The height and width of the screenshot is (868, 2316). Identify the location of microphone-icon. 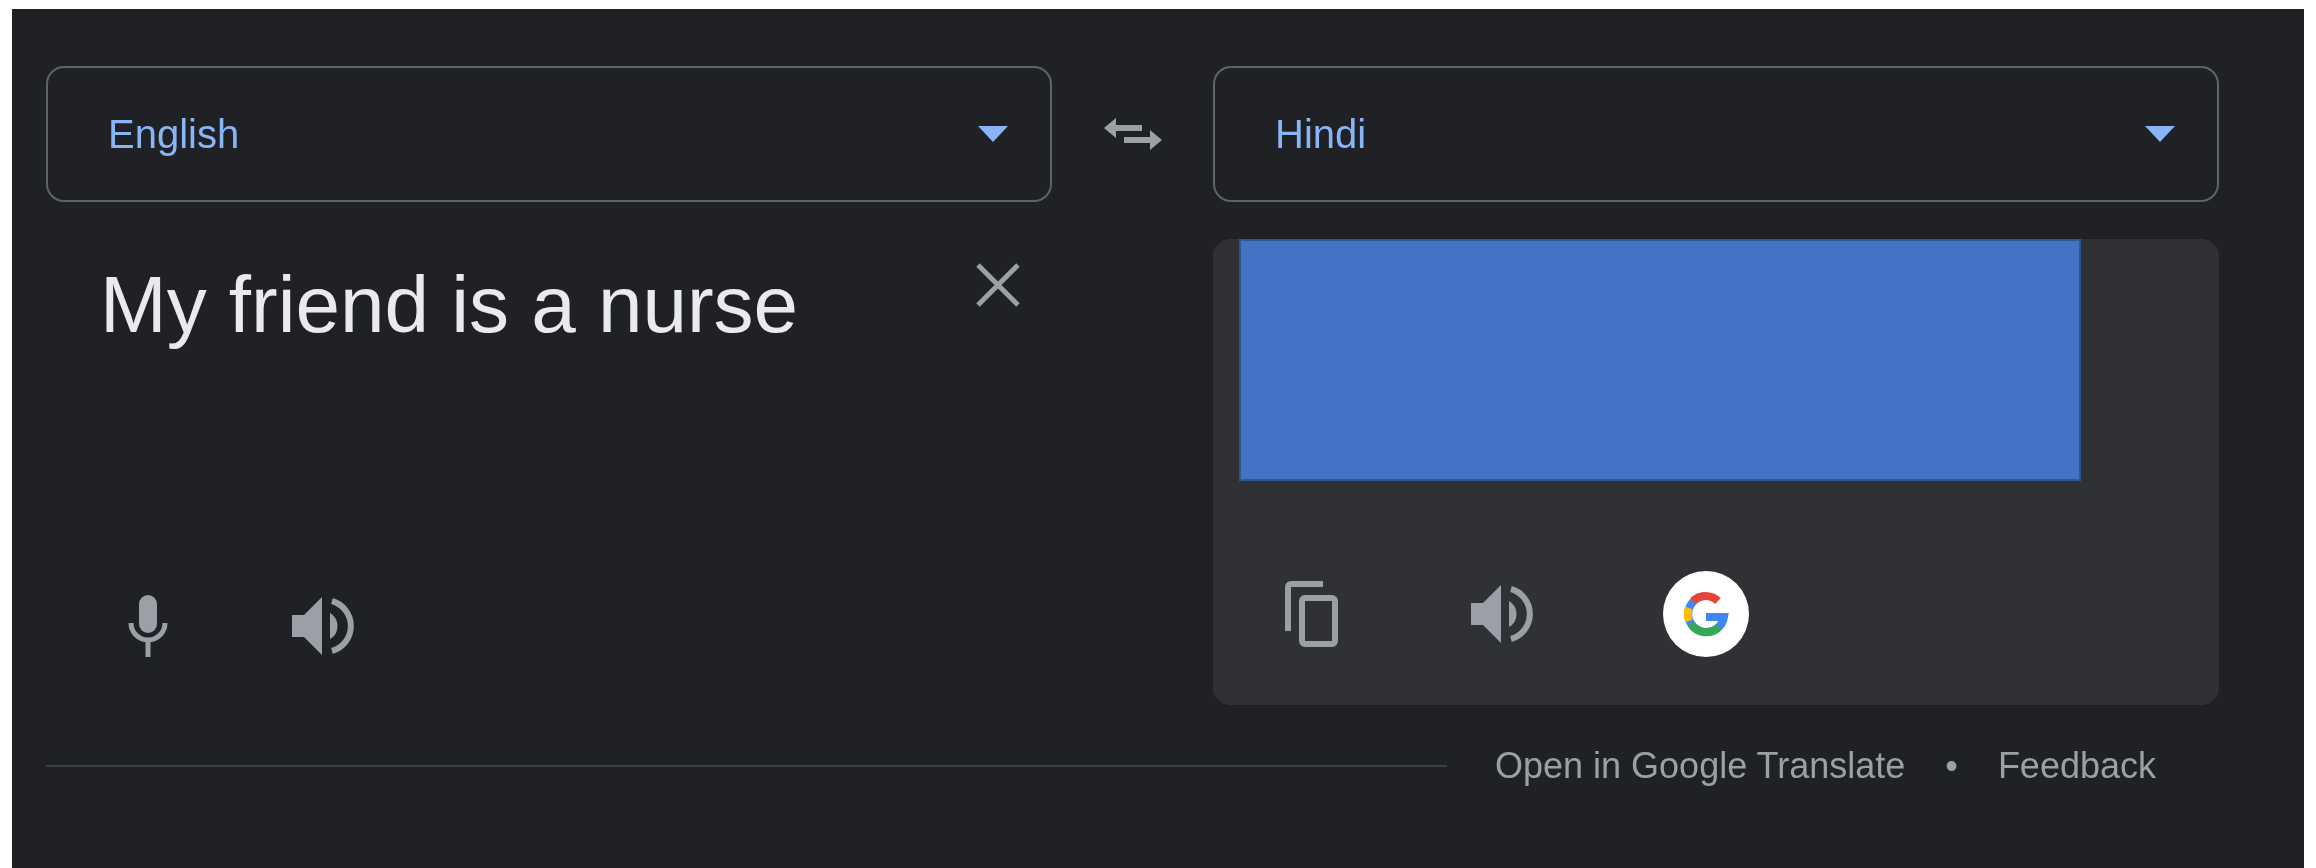
(148, 626).